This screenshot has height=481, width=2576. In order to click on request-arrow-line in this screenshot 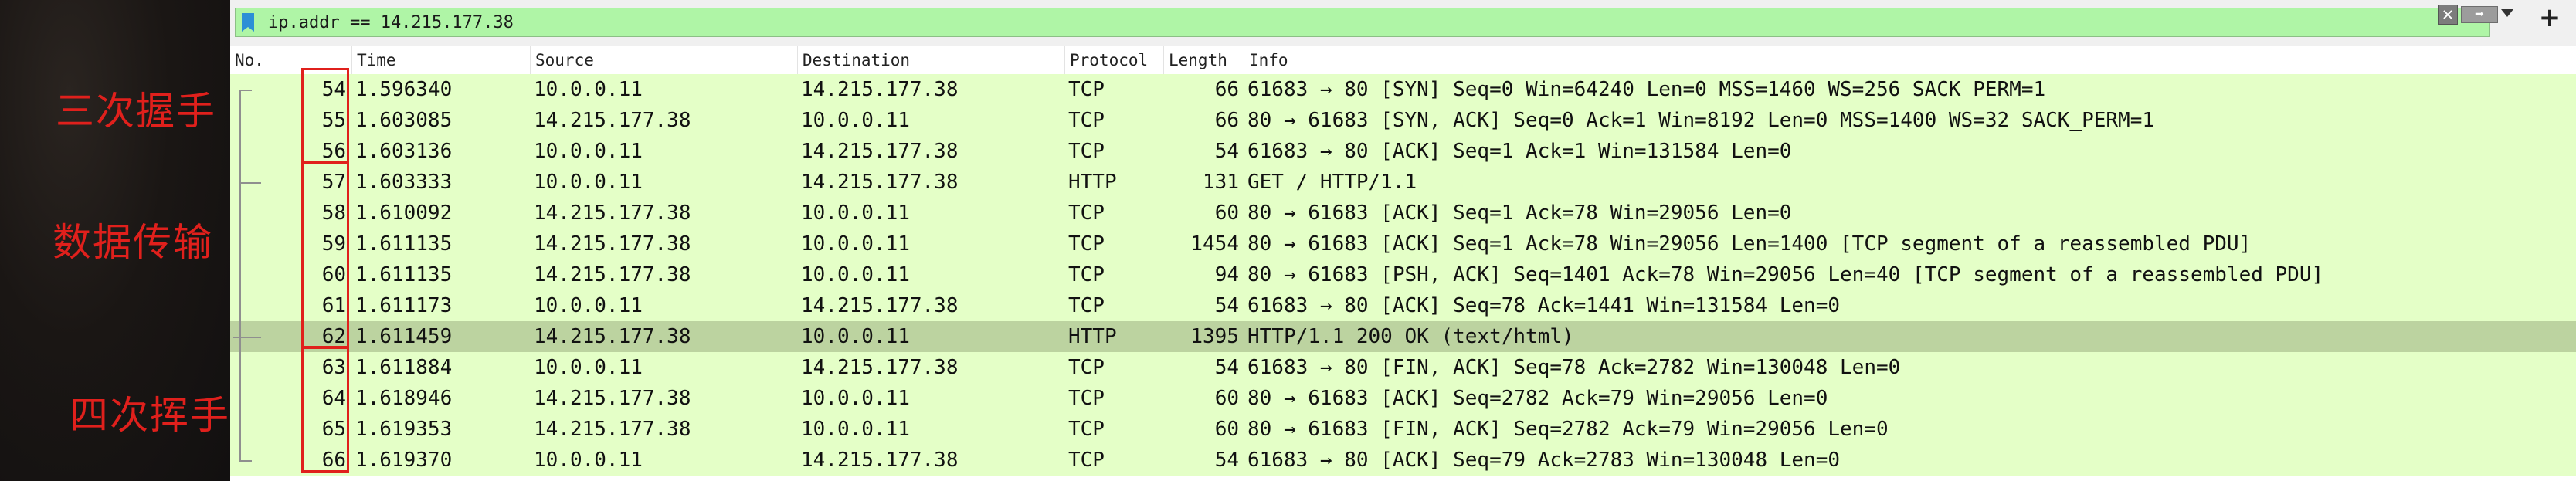, I will do `click(251, 183)`.